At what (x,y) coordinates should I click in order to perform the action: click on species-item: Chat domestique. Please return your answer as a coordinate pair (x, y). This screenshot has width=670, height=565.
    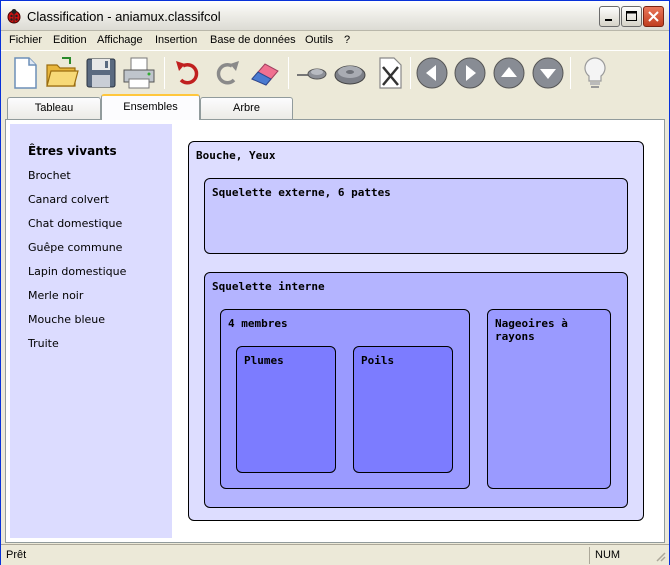
    Looking at the image, I should click on (75, 223).